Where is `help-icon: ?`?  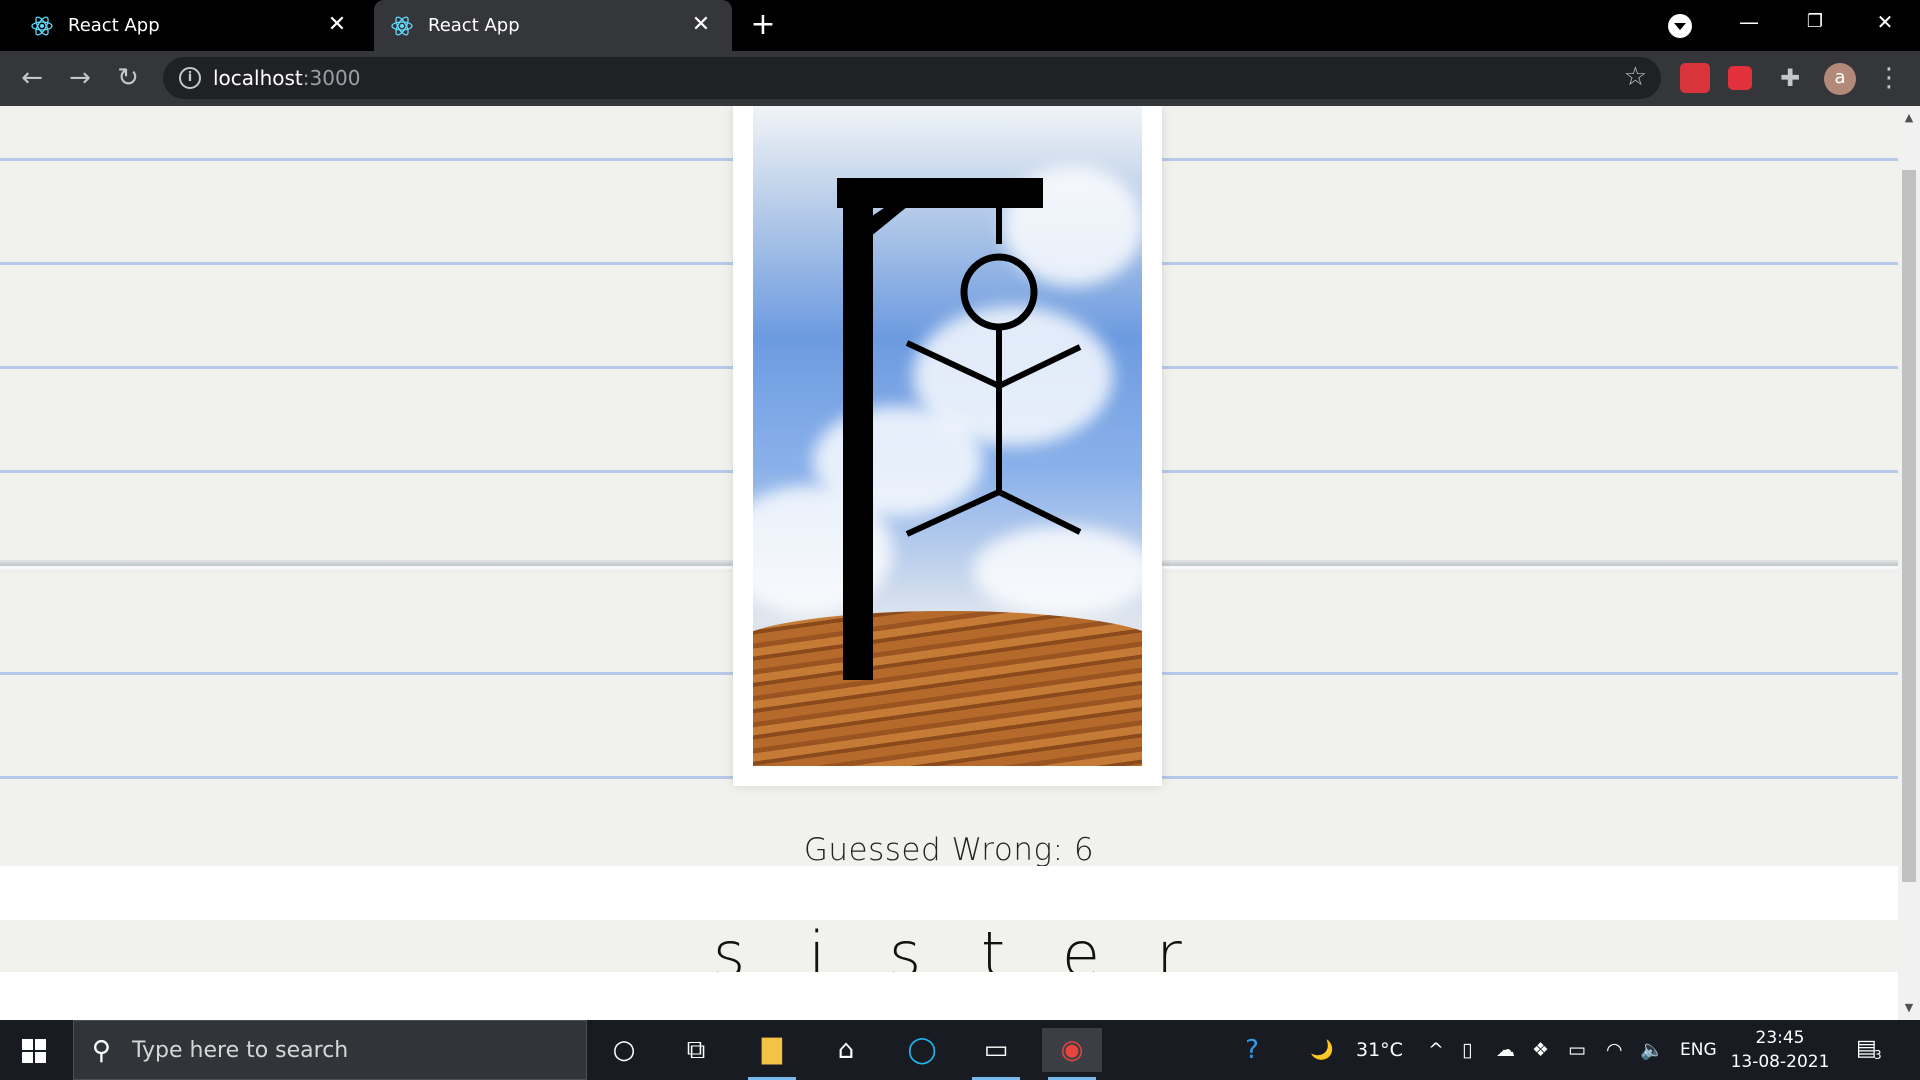
help-icon: ? is located at coordinates (1252, 1050).